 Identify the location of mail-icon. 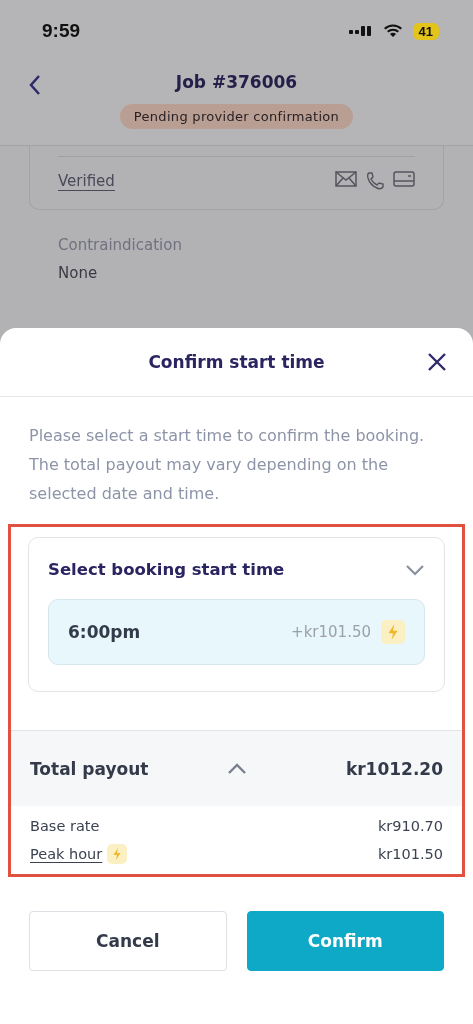
(346, 179).